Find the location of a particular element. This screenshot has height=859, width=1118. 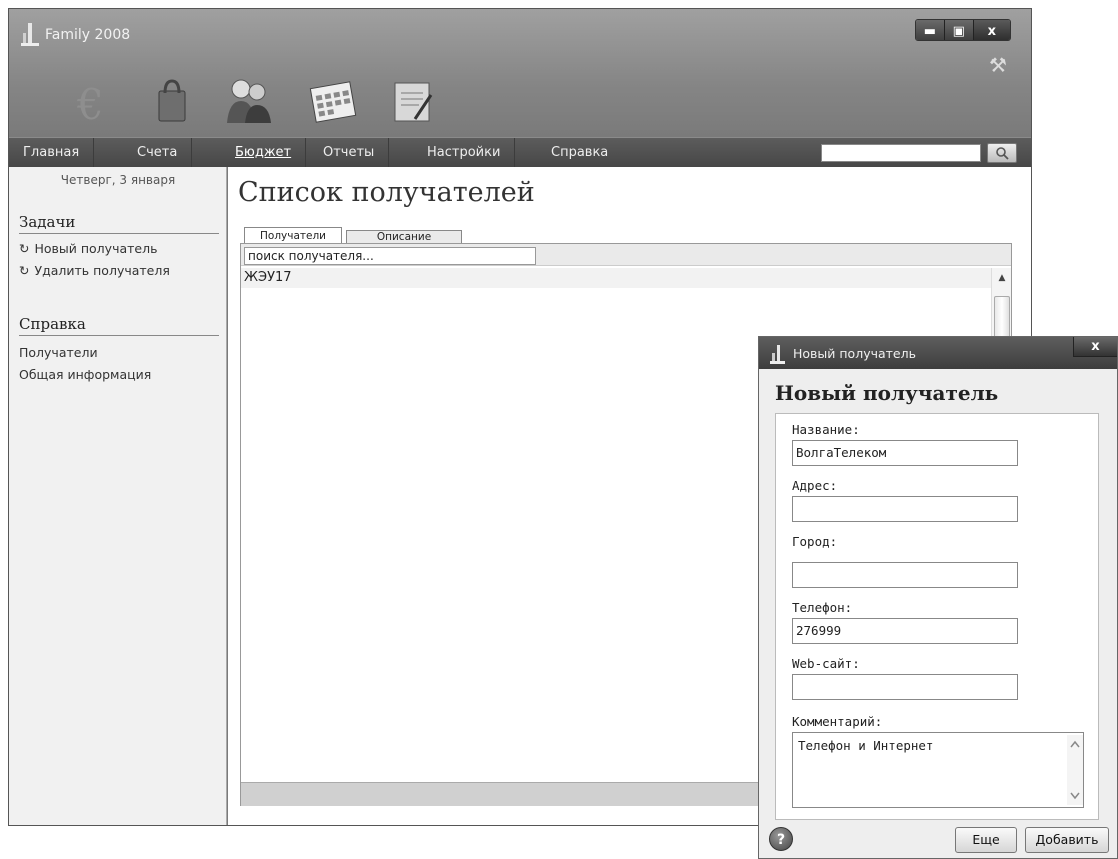

task-delete-payee-label: Удалить получателя is located at coordinates (102, 270).